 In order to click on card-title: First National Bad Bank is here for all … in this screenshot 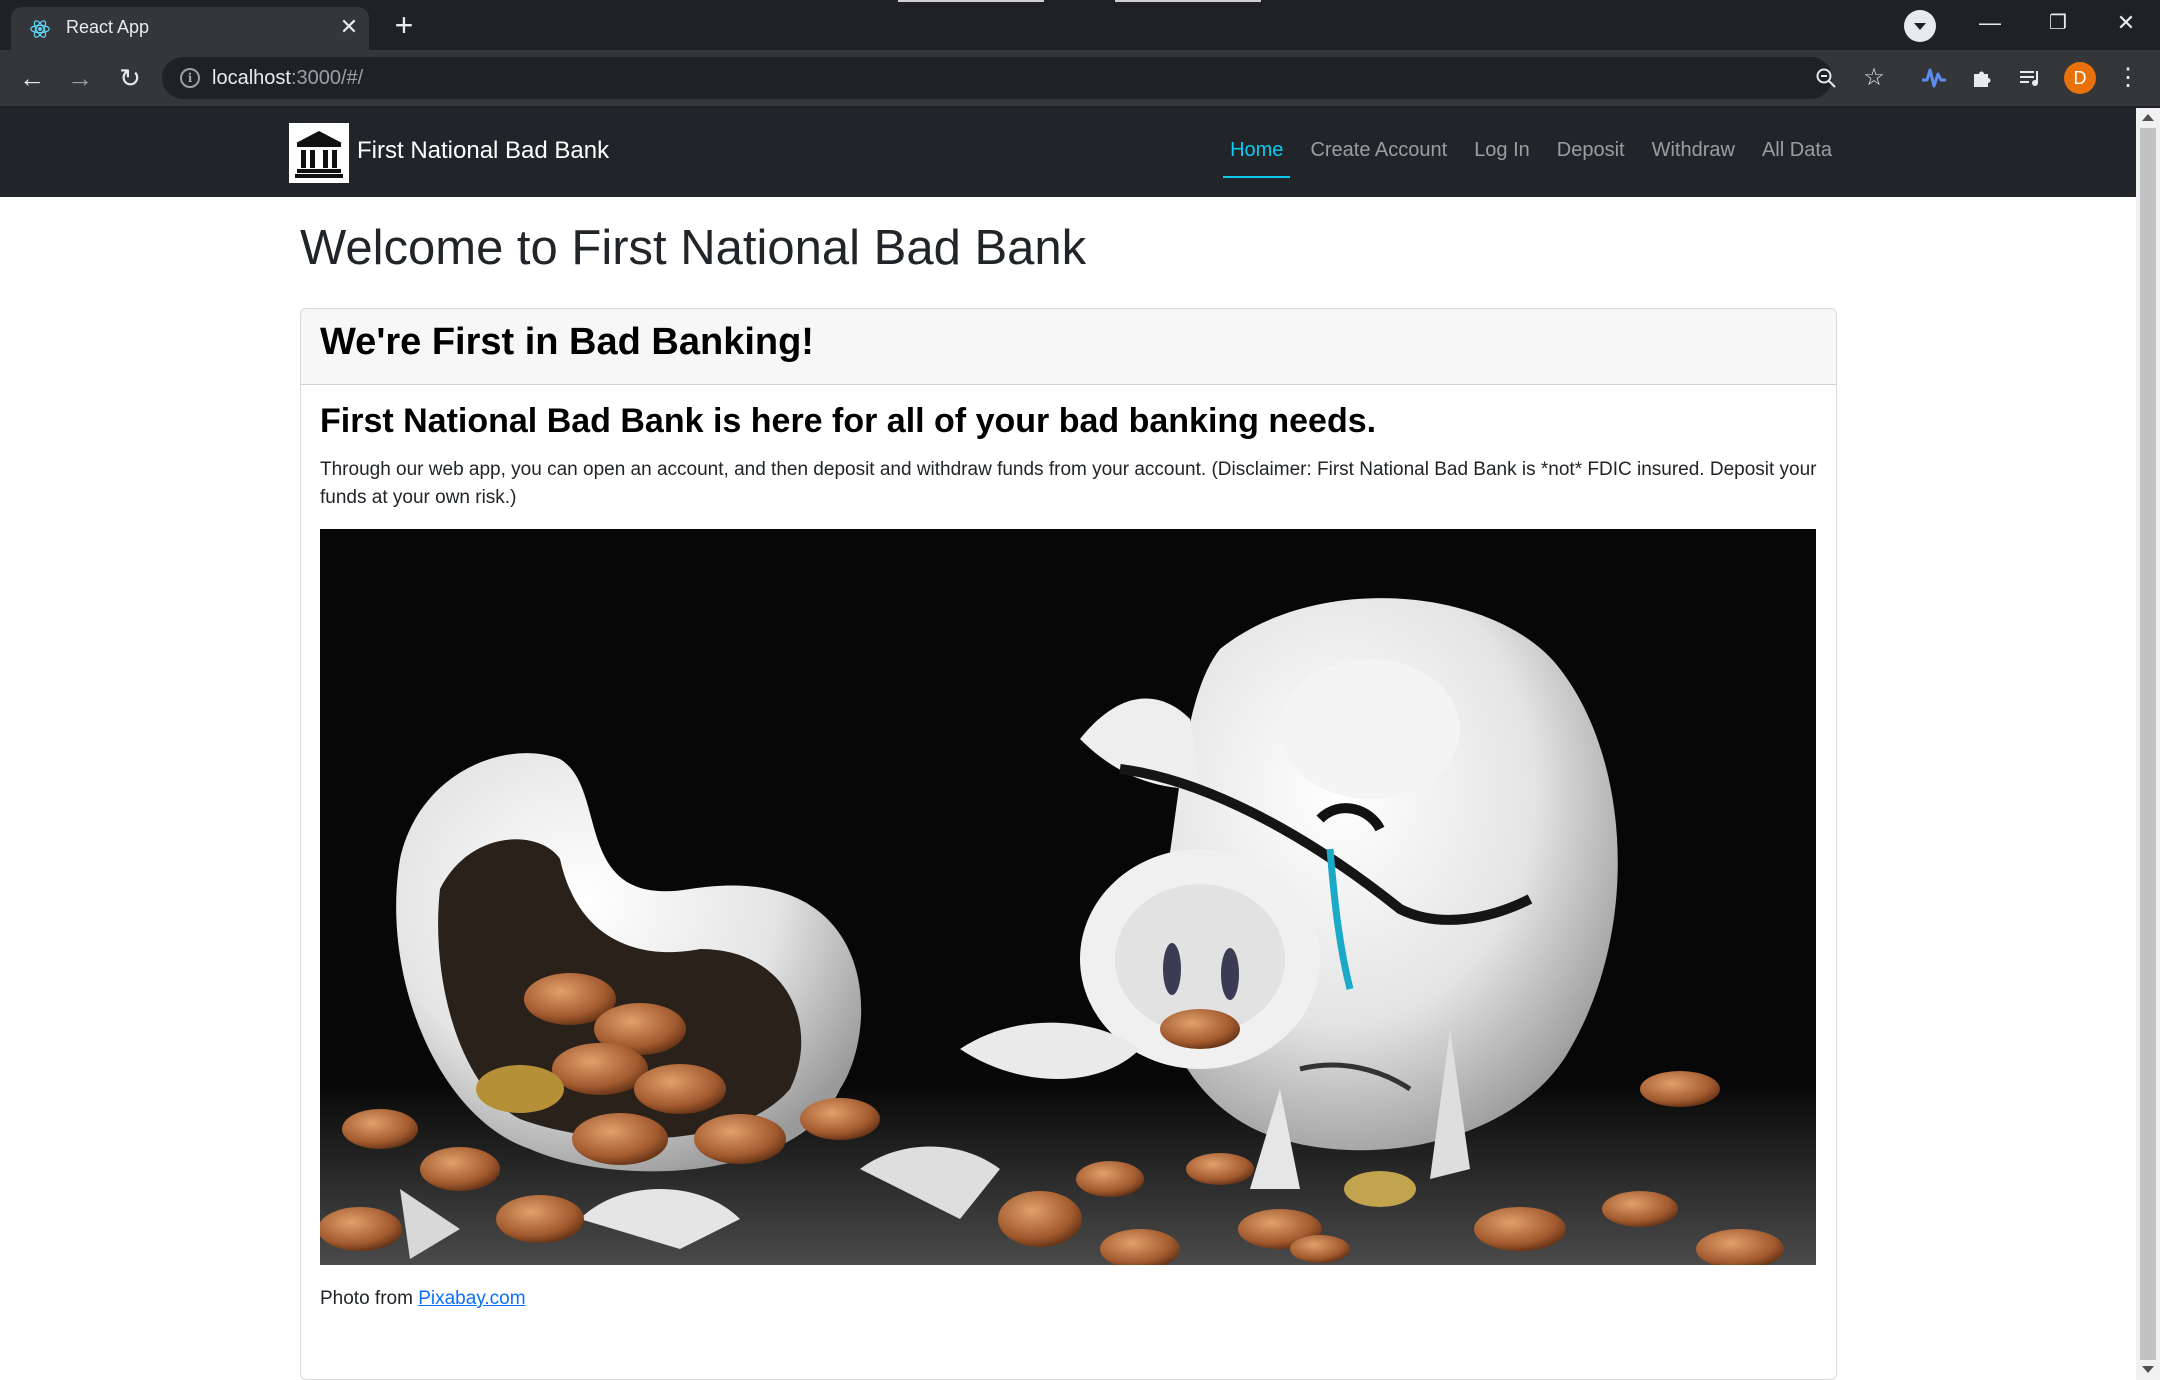, I will do `click(848, 421)`.